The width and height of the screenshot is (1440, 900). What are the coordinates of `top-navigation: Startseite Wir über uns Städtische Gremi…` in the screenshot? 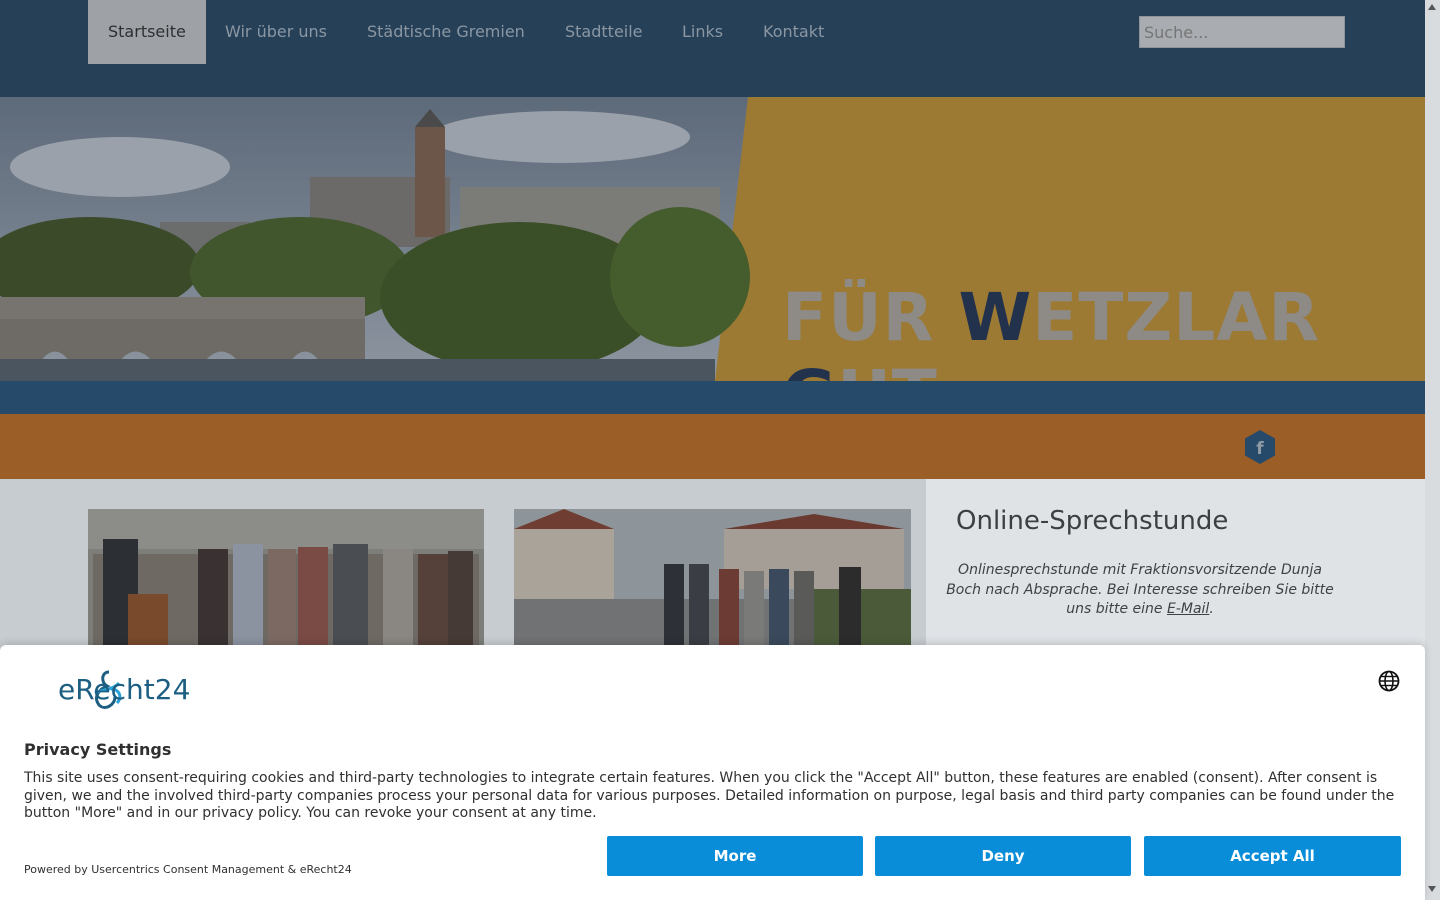 It's located at (712, 48).